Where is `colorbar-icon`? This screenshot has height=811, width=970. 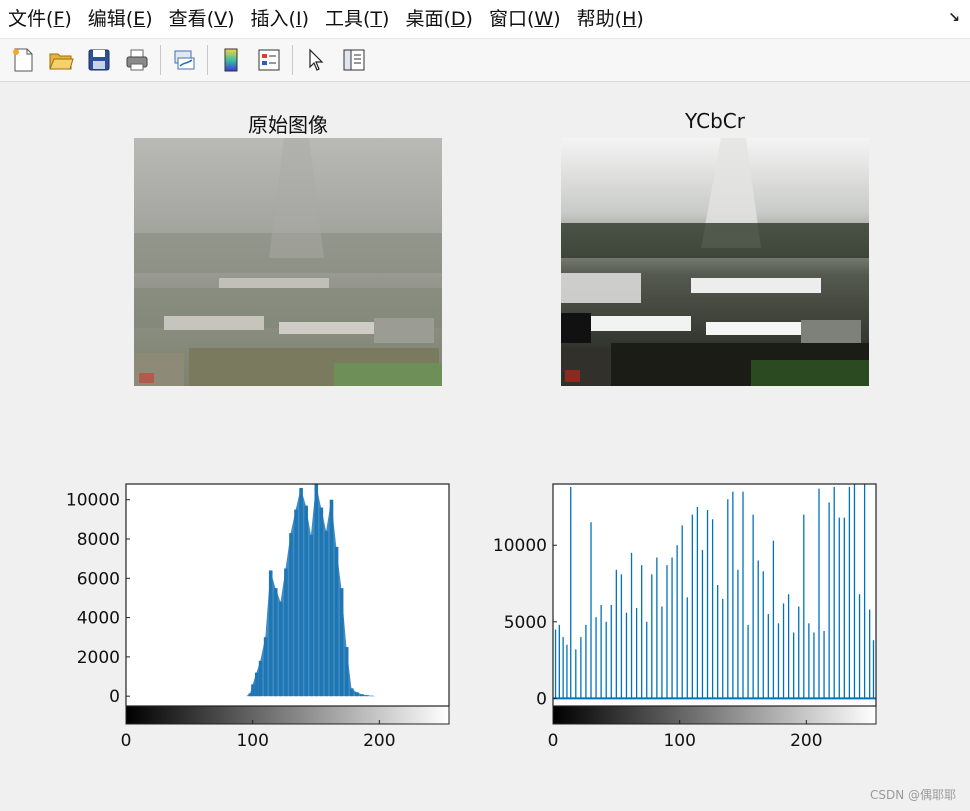
colorbar-icon is located at coordinates (231, 60).